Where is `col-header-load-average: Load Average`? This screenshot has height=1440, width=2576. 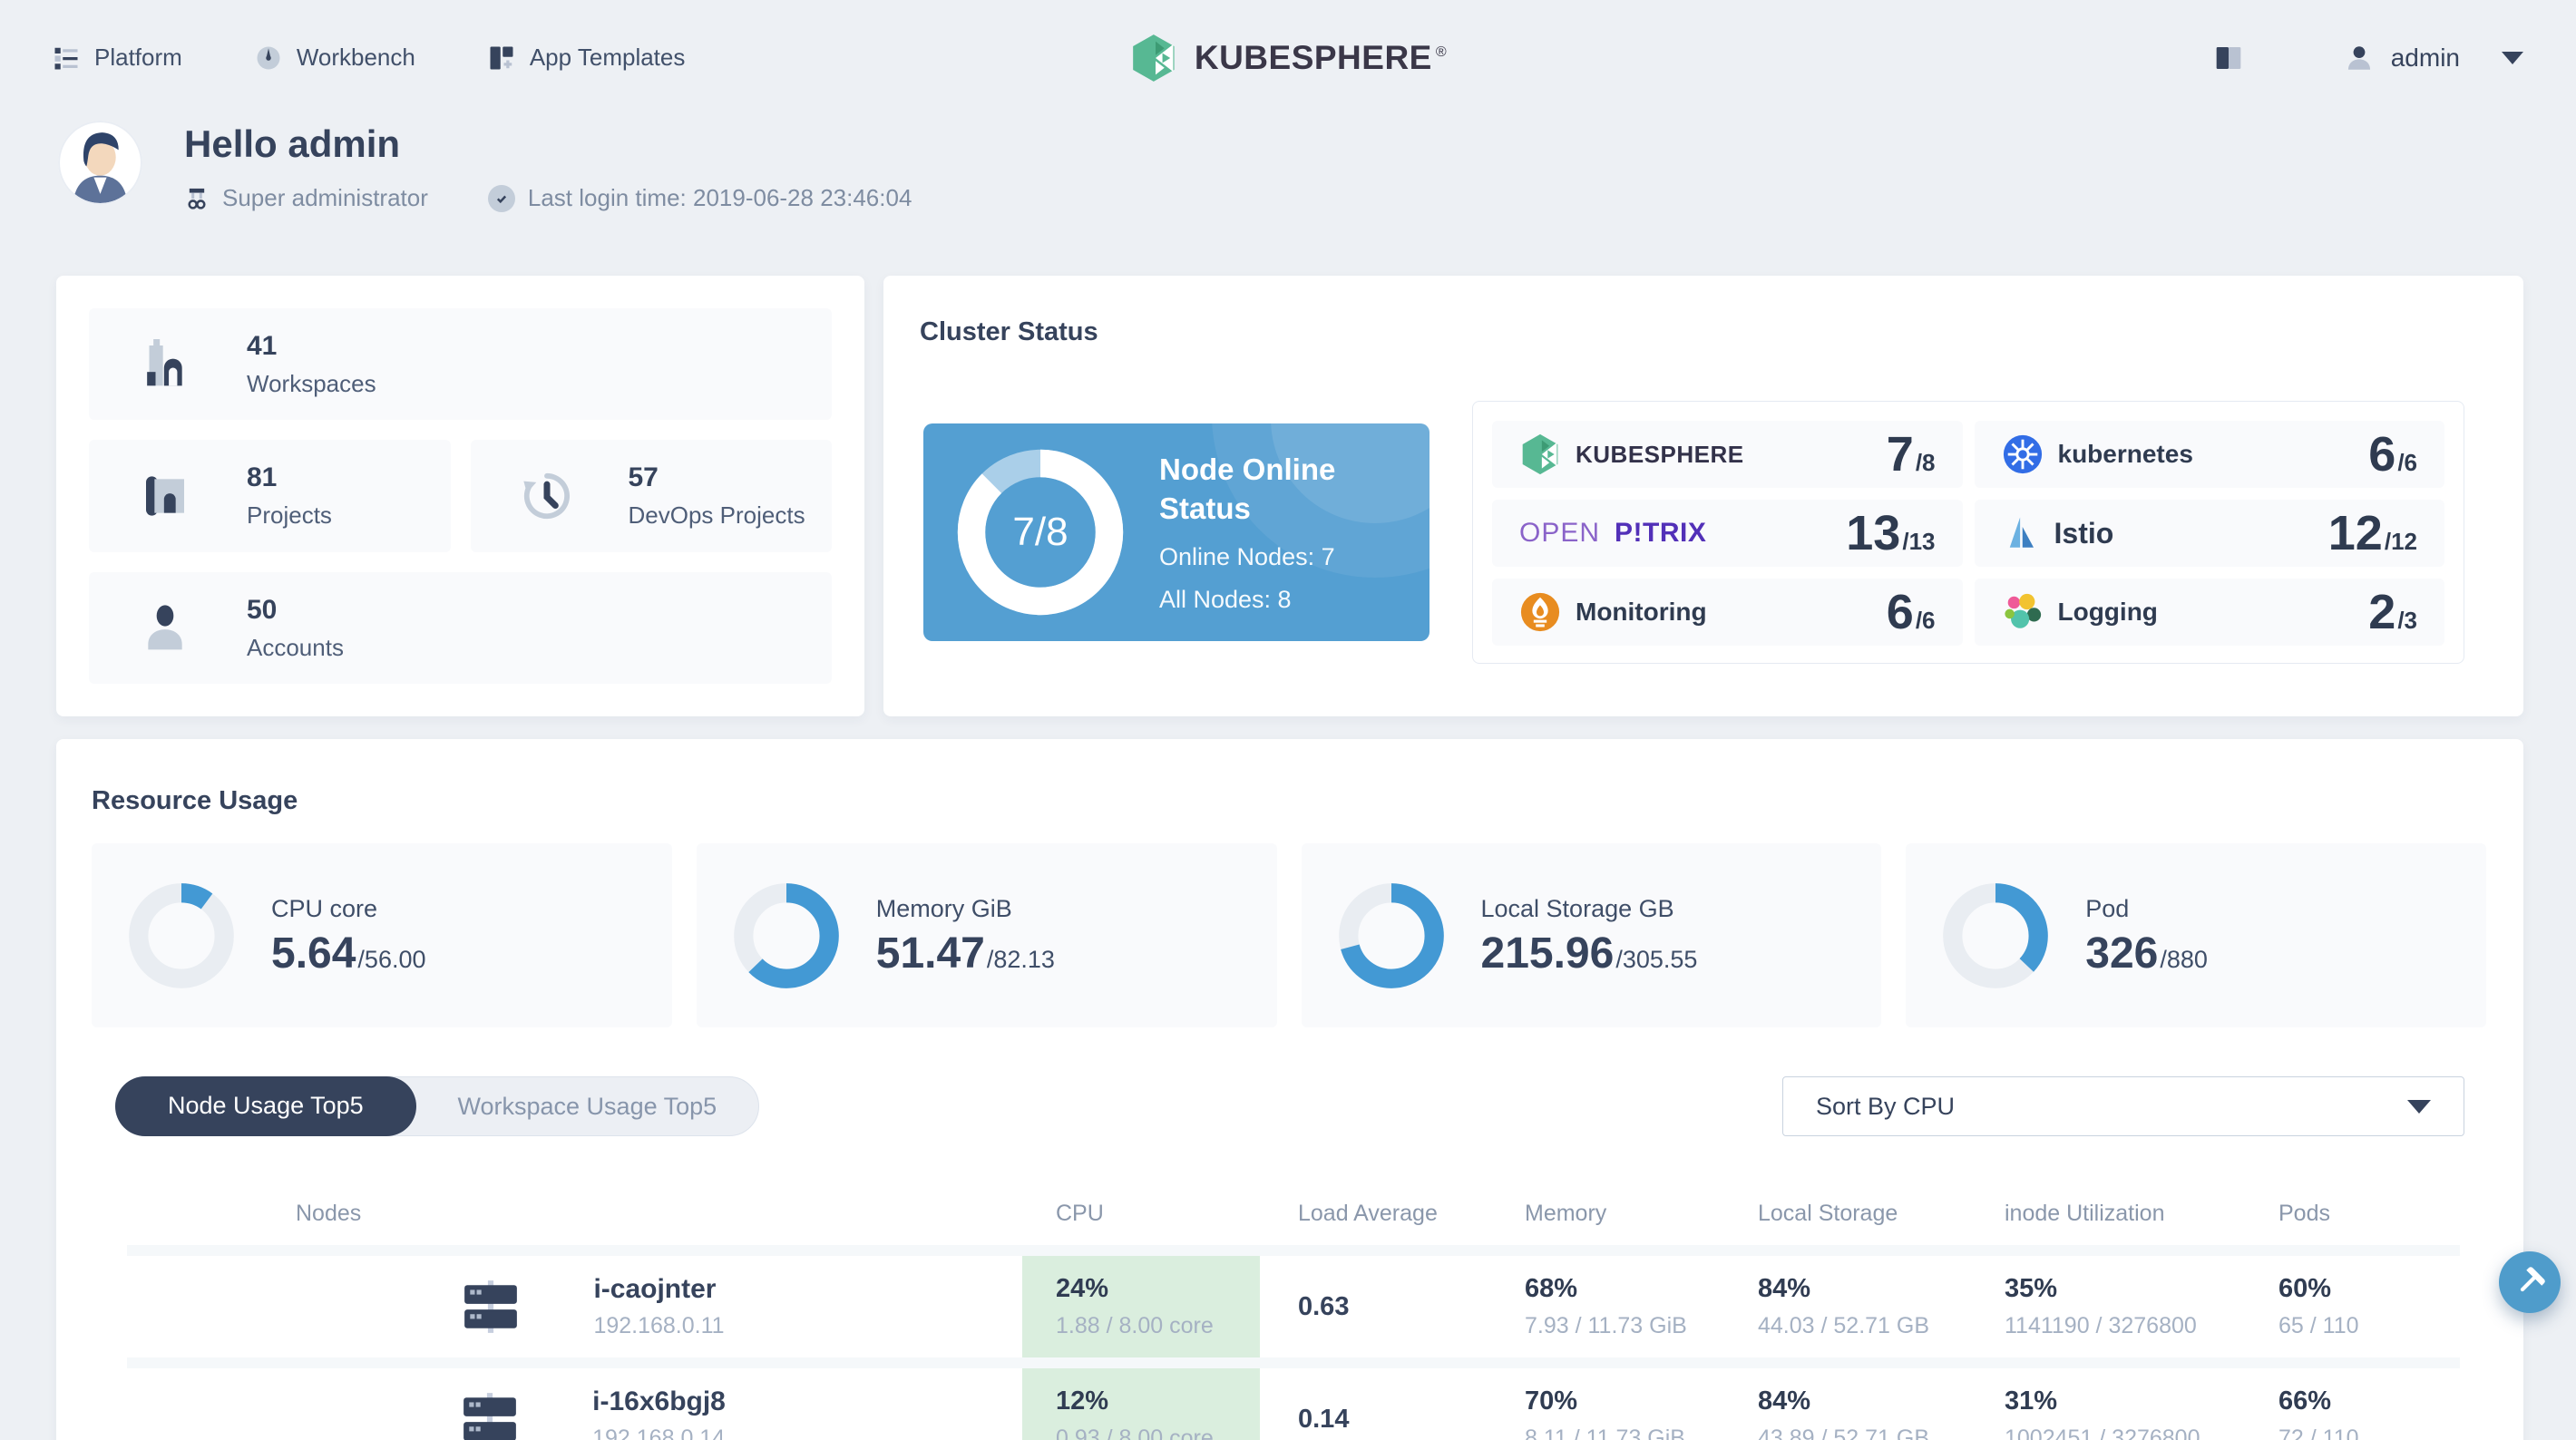
col-header-load-average: Load Average is located at coordinates (1368, 1213).